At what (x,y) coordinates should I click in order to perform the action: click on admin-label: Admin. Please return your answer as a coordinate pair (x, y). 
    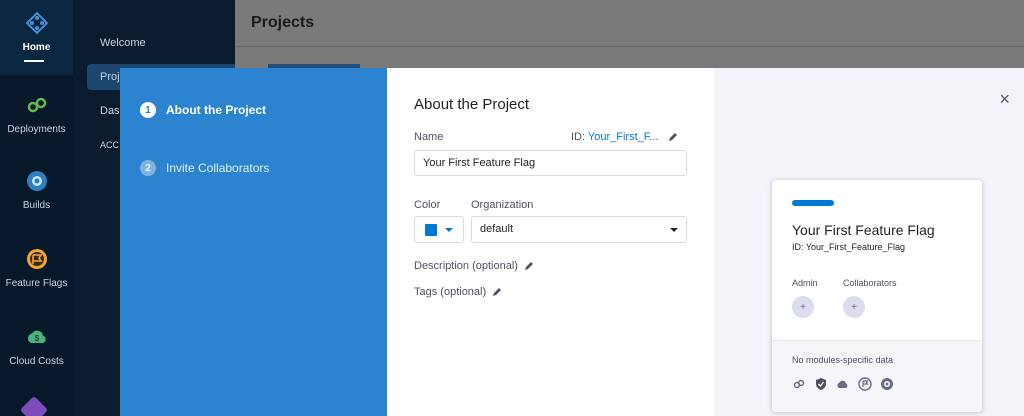
    Looking at the image, I should click on (805, 283).